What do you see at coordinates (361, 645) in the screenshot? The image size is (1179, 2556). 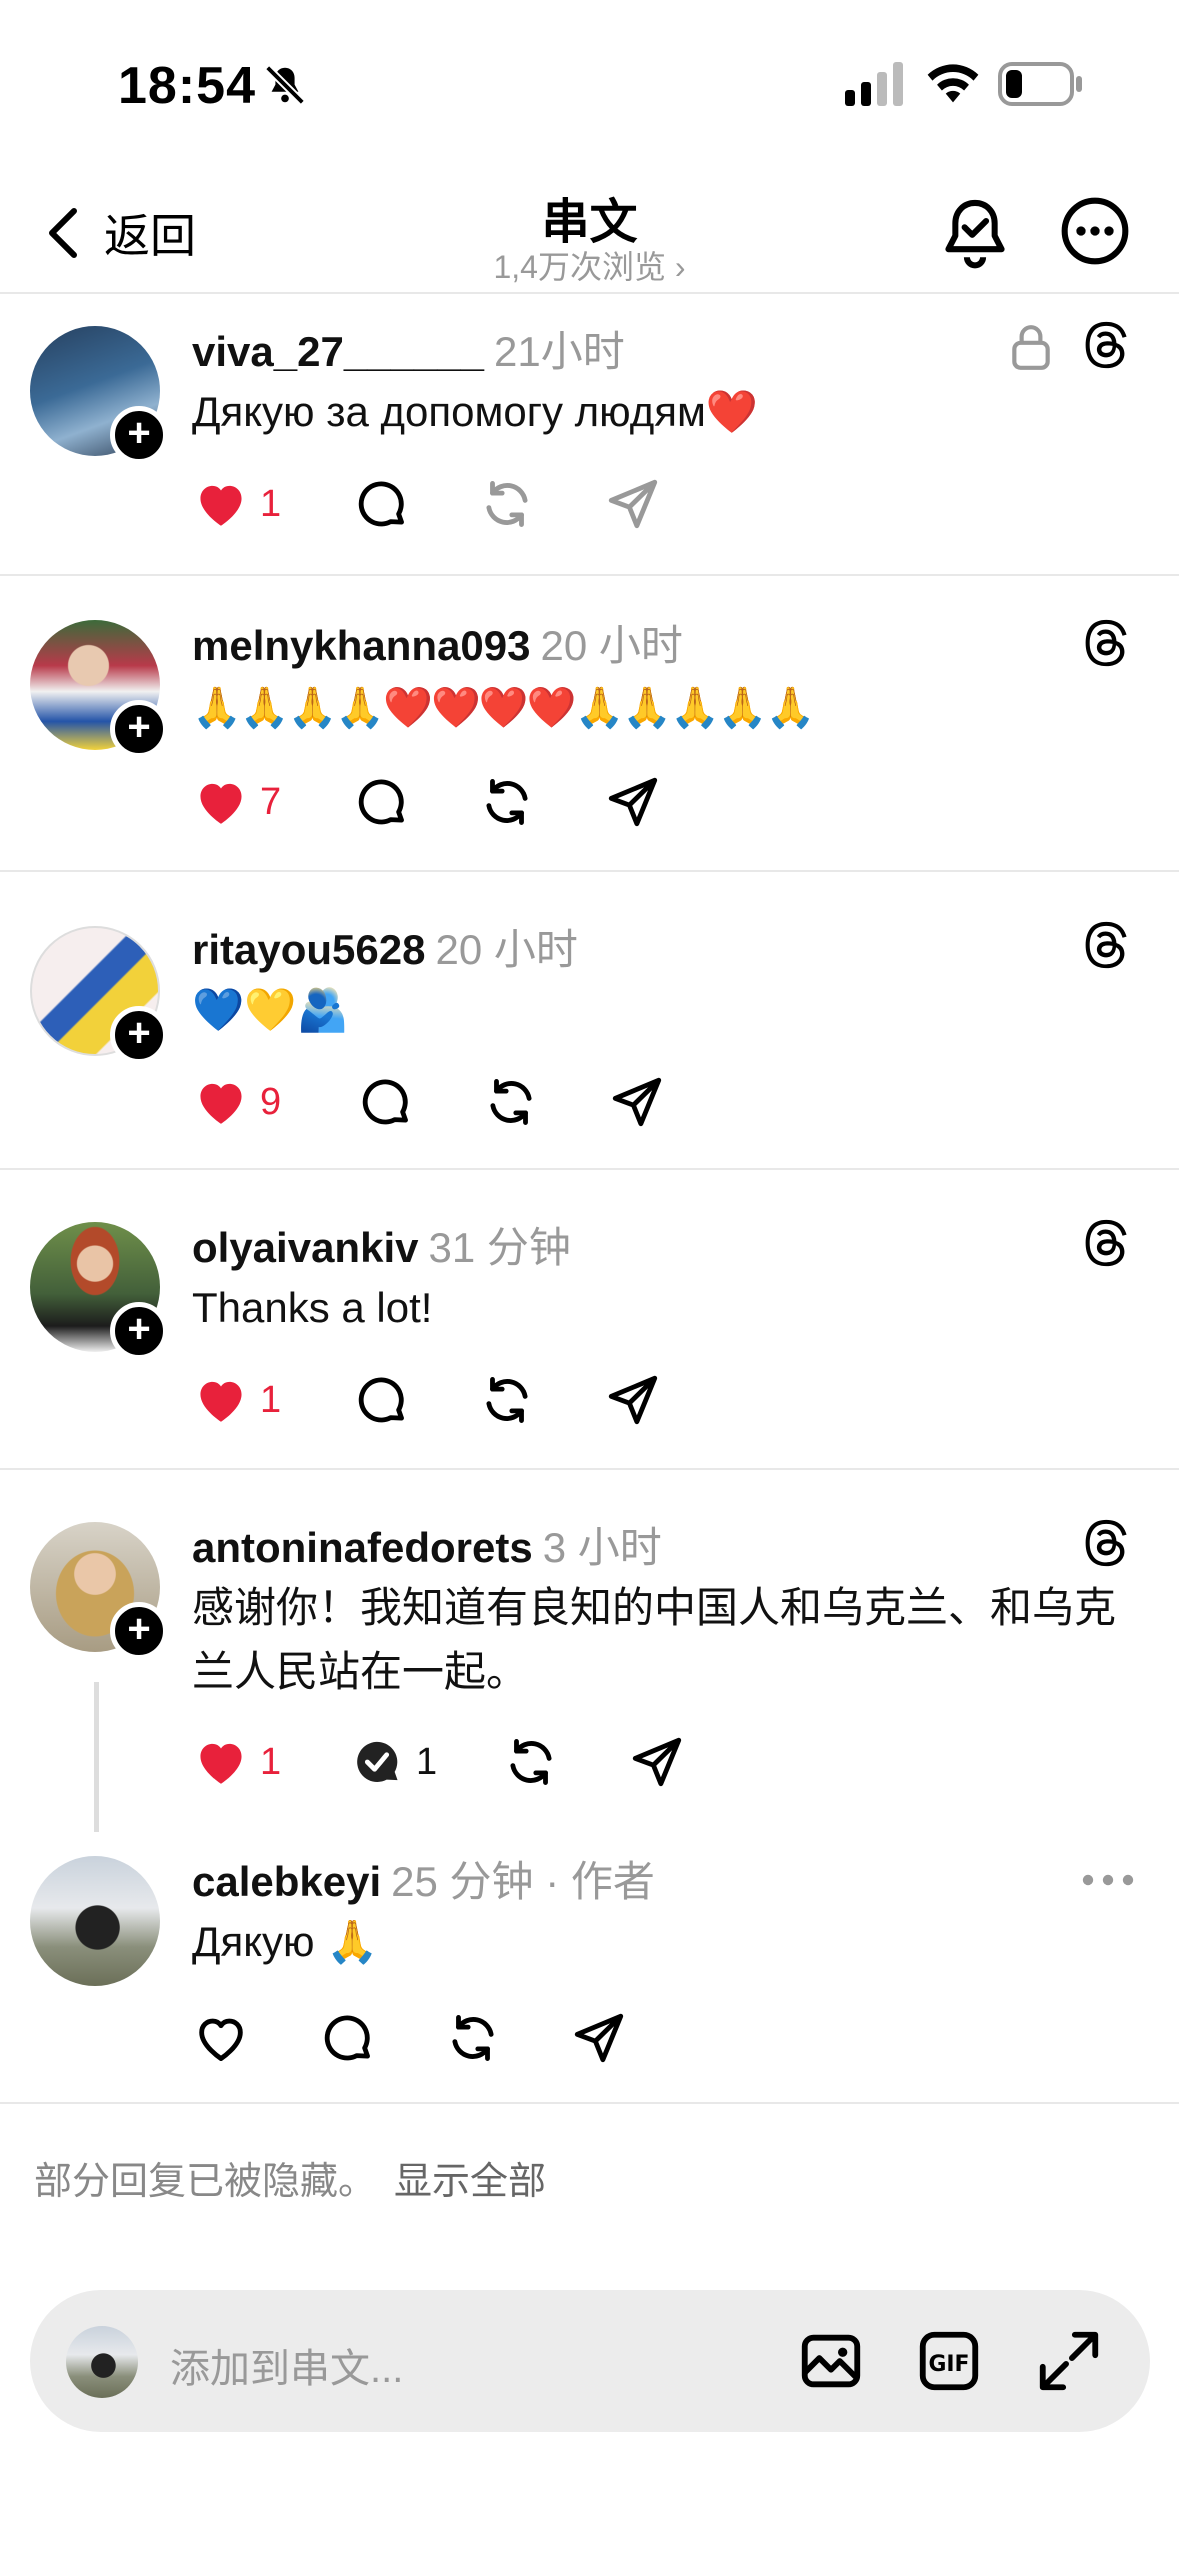 I see `username-link: melnykhanna093` at bounding box center [361, 645].